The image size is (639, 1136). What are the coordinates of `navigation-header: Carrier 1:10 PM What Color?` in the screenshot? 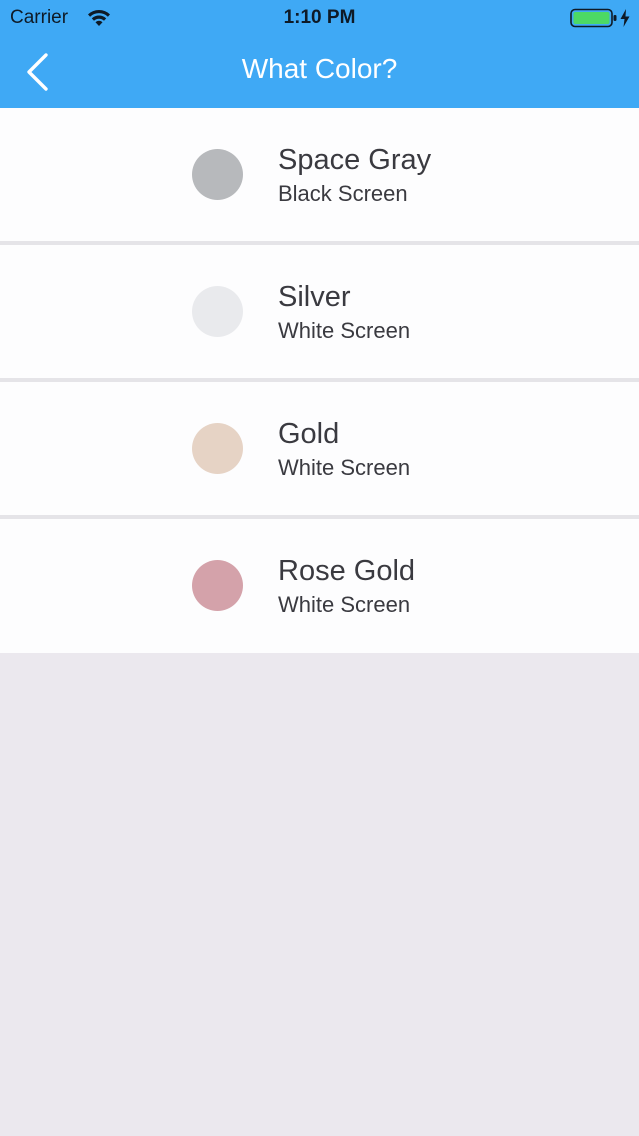 It's located at (319, 54).